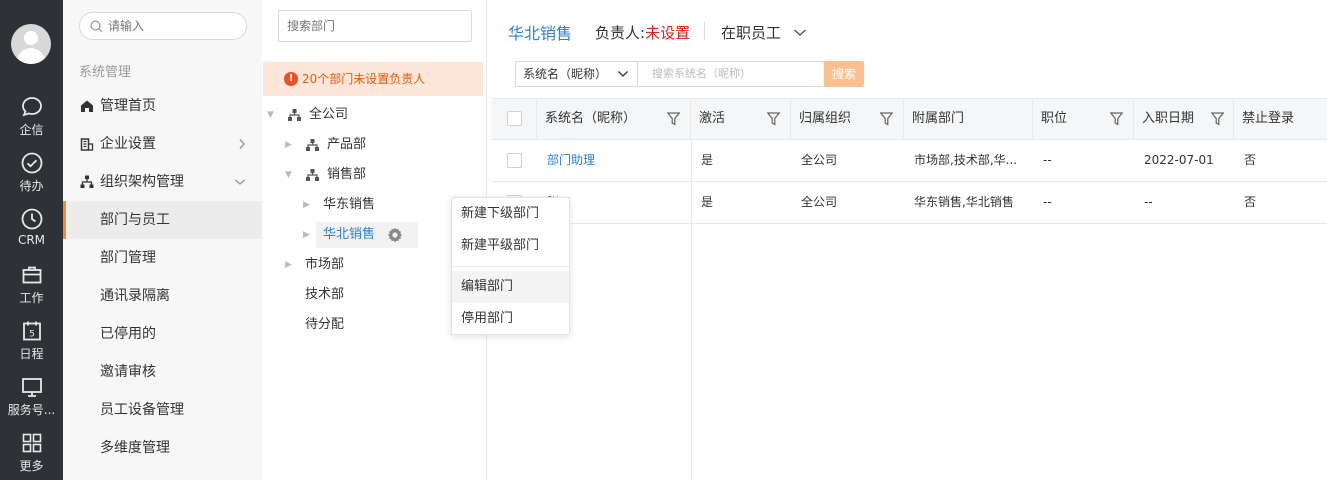 Image resolution: width=1327 pixels, height=480 pixels. What do you see at coordinates (751, 33) in the screenshot?
I see `status-label: 在职员工` at bounding box center [751, 33].